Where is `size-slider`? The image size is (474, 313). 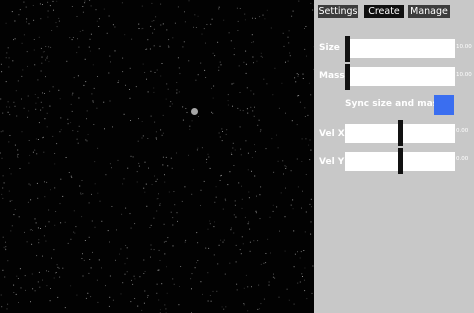
size-slider is located at coordinates (400, 48).